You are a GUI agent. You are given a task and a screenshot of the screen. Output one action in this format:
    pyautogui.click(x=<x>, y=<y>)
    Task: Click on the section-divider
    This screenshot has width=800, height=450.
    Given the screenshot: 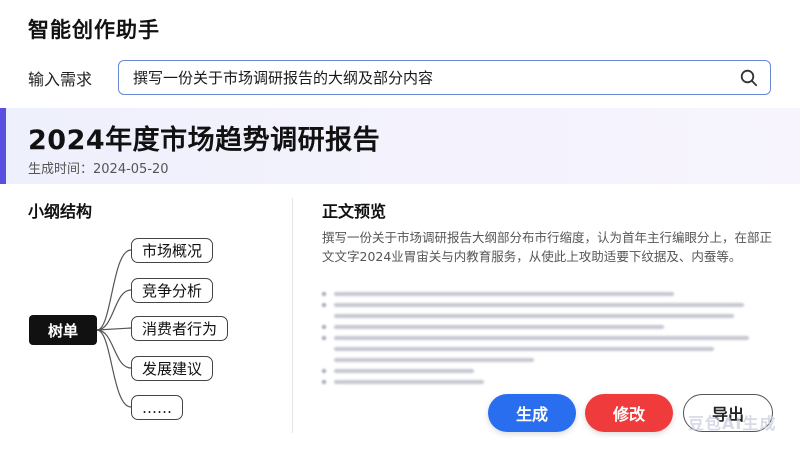 What is the action you would take?
    pyautogui.click(x=292, y=315)
    